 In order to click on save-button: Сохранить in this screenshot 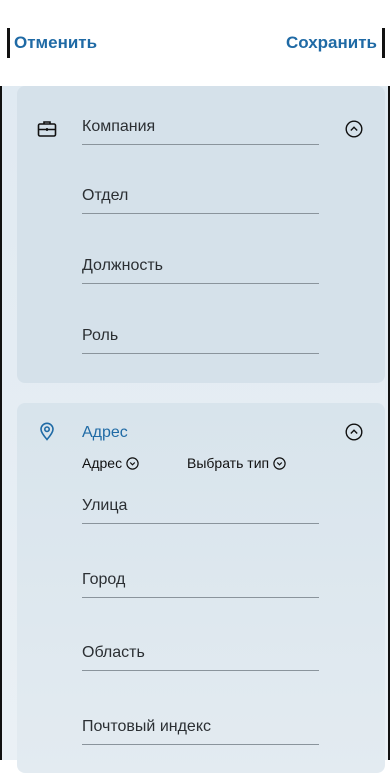, I will do `click(331, 43)`.